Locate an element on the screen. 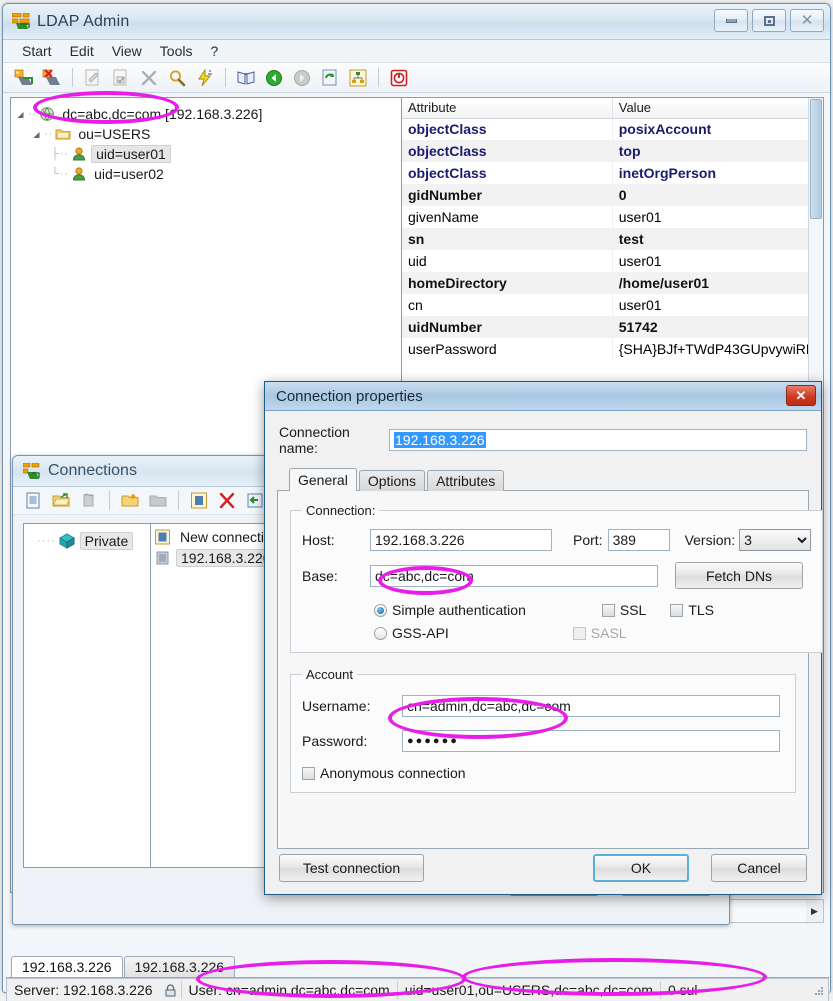  base-input: dc=abc,dc=com is located at coordinates (514, 575).